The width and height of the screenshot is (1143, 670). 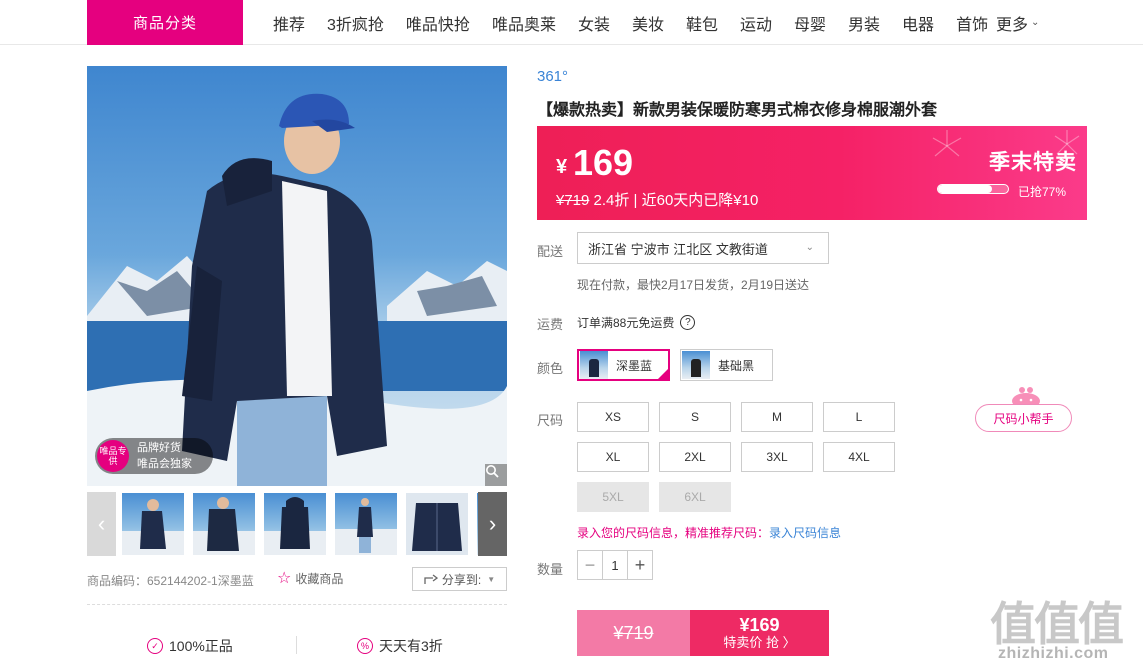 I want to click on chevron-left-icon: ‹, so click(x=101, y=523).